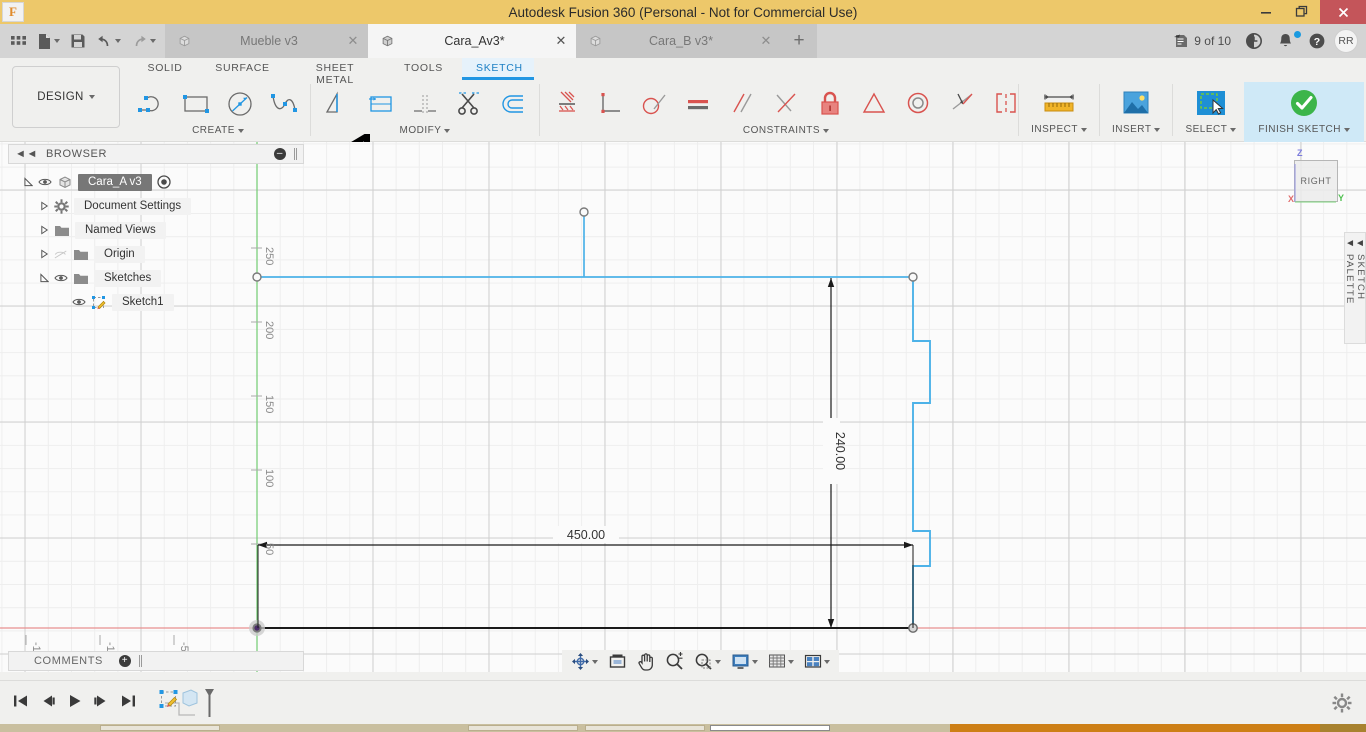  Describe the element at coordinates (781, 661) in the screenshot. I see `grid-snap-tool` at that location.